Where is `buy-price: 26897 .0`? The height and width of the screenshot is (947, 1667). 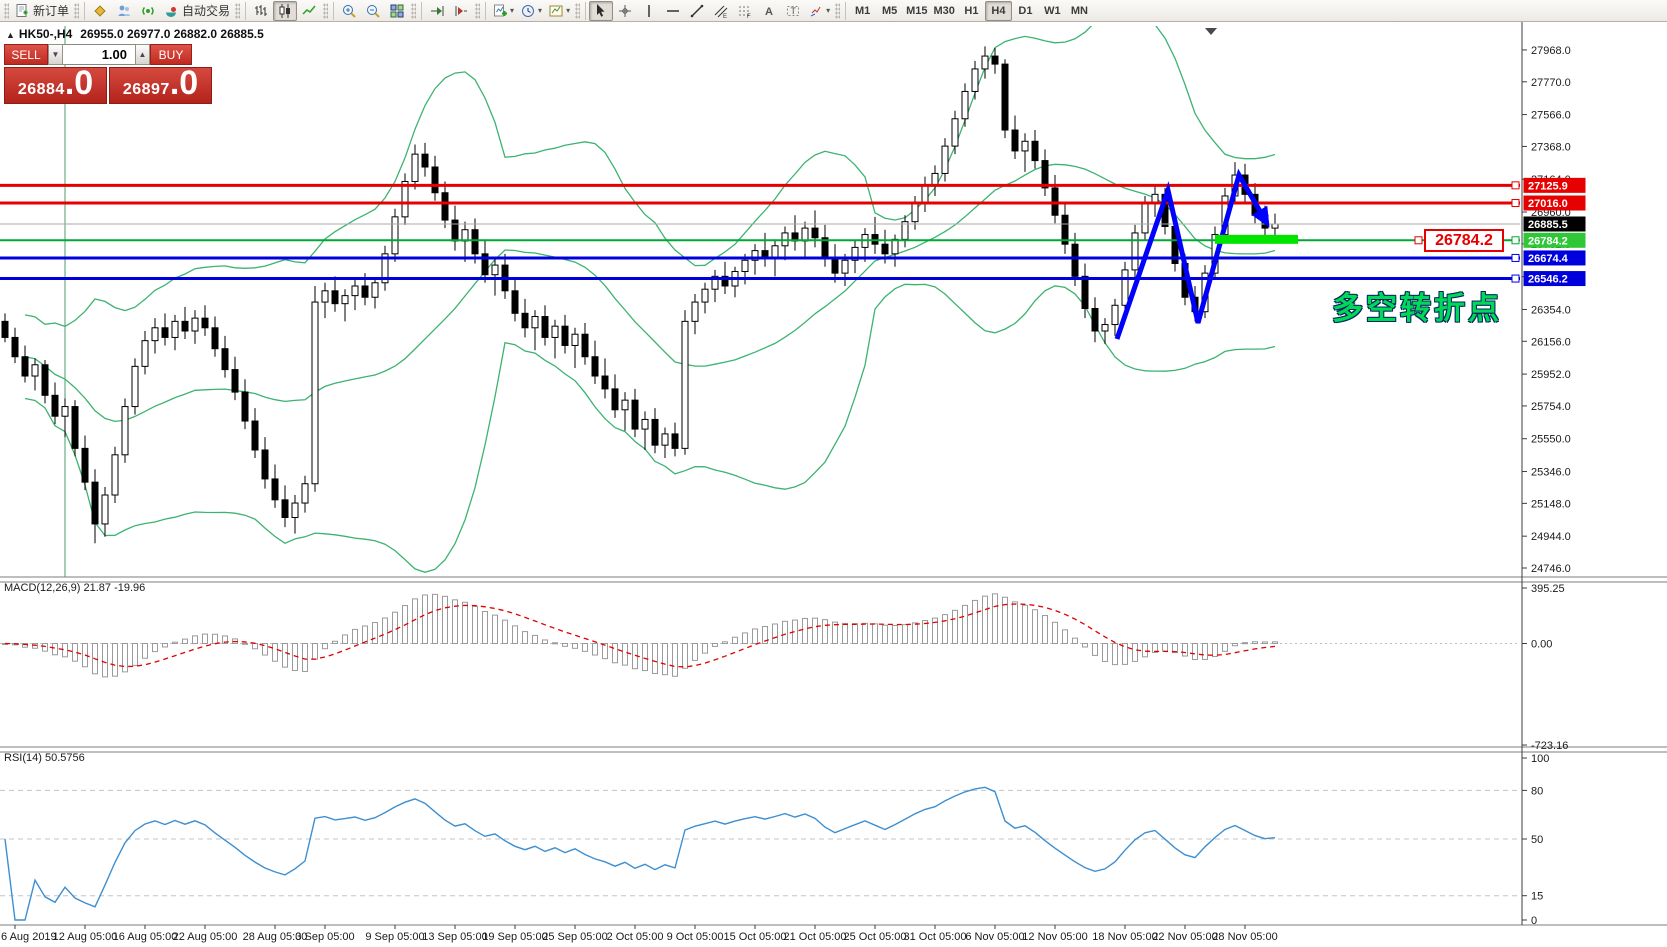 buy-price: 26897 .0 is located at coordinates (160, 84).